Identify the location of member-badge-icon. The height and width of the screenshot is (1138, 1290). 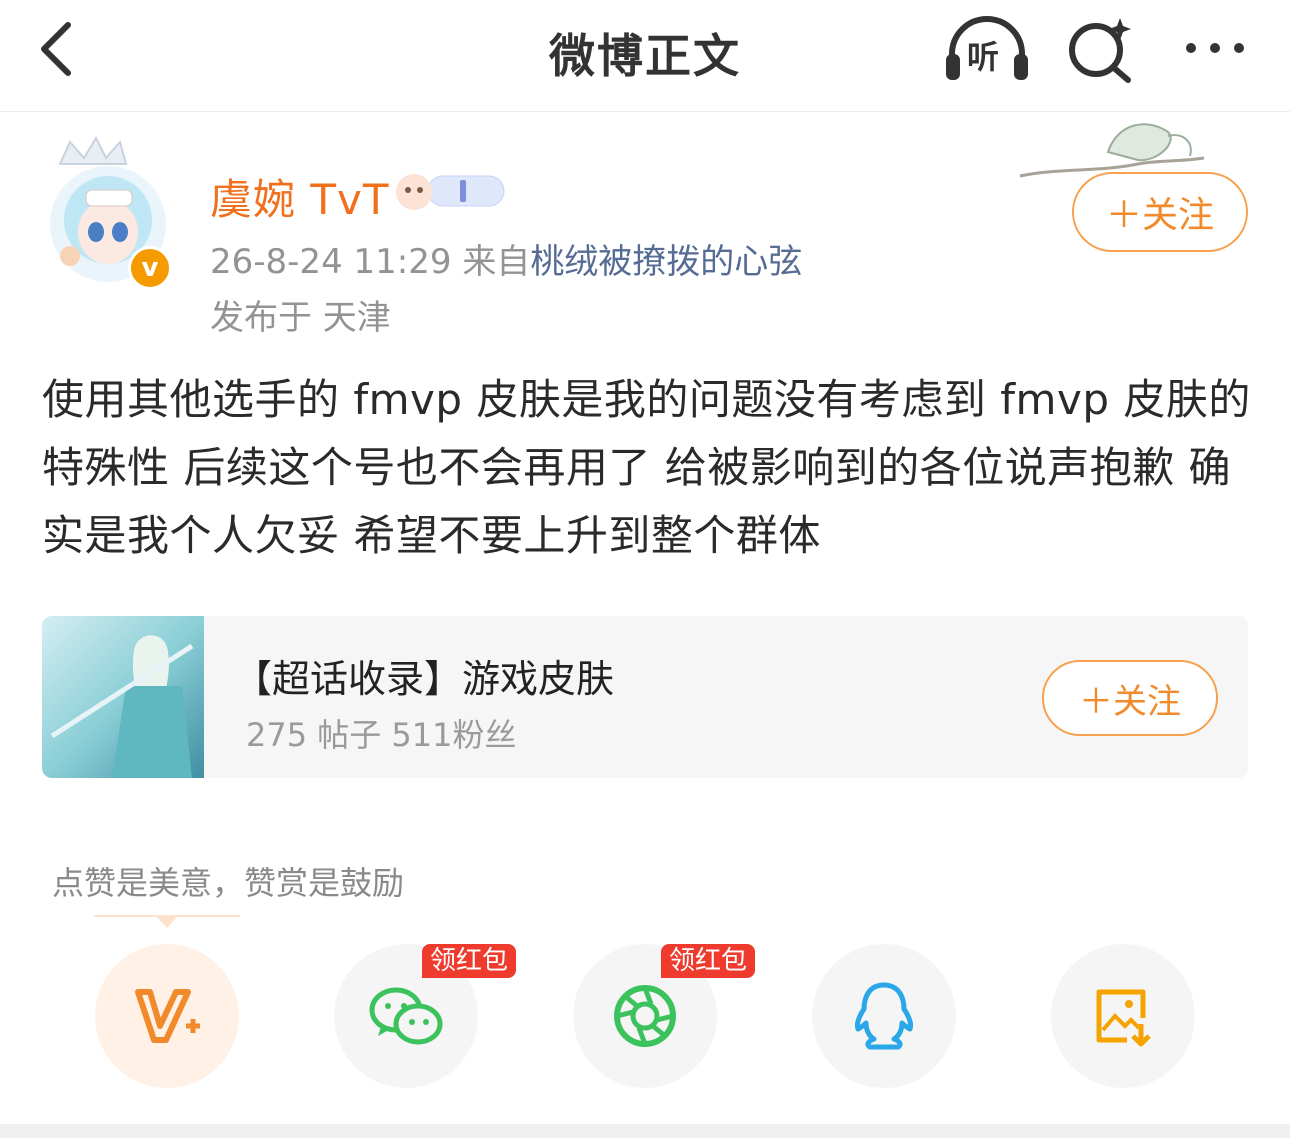
(451, 191).